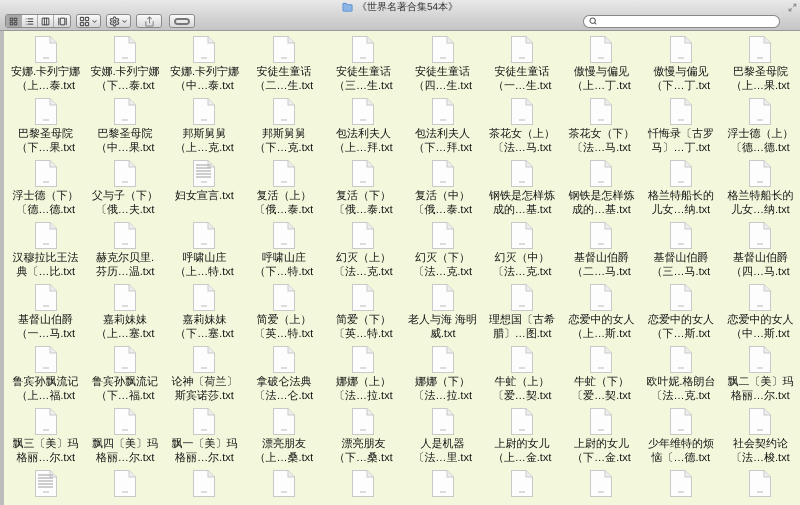 The height and width of the screenshot is (505, 800). What do you see at coordinates (284, 248) in the screenshot?
I see `file-item: 呼啸山庄 （下…特.txt` at bounding box center [284, 248].